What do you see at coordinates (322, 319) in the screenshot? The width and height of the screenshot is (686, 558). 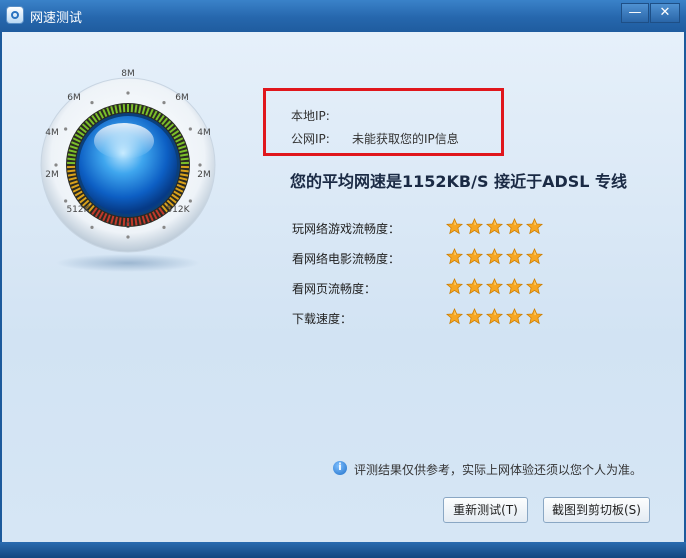 I see `rating-label-download: 下载速度：` at bounding box center [322, 319].